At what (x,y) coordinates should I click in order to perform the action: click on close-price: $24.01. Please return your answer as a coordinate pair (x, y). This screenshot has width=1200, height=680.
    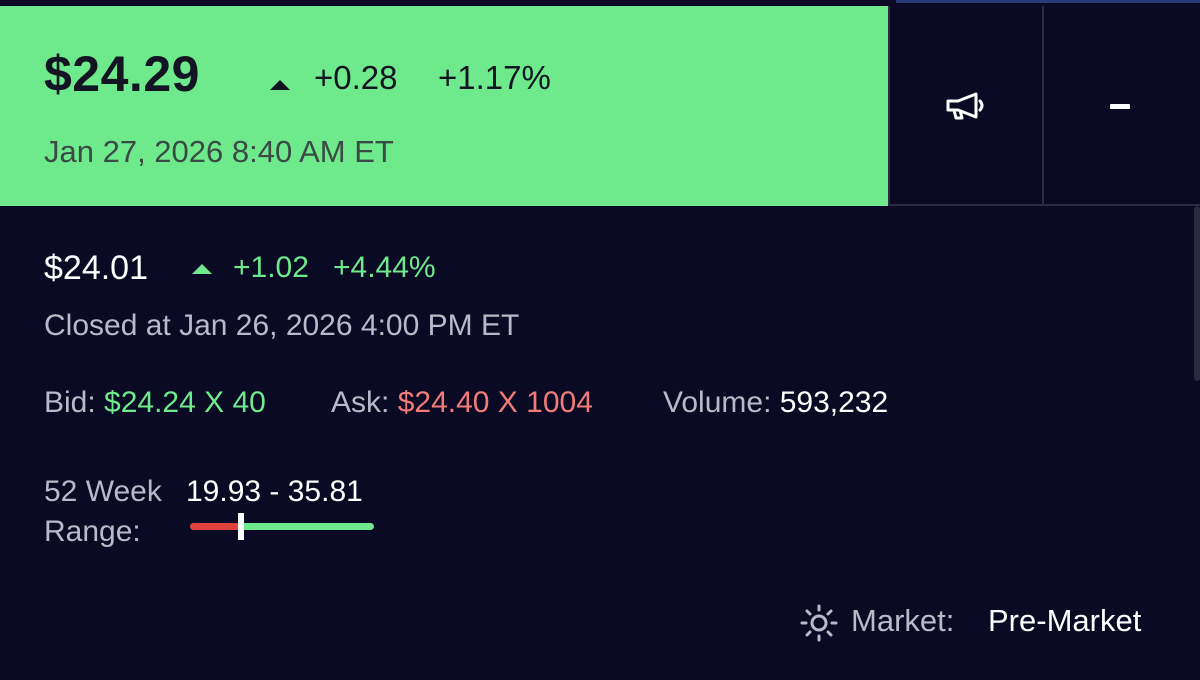
    Looking at the image, I should click on (96, 268).